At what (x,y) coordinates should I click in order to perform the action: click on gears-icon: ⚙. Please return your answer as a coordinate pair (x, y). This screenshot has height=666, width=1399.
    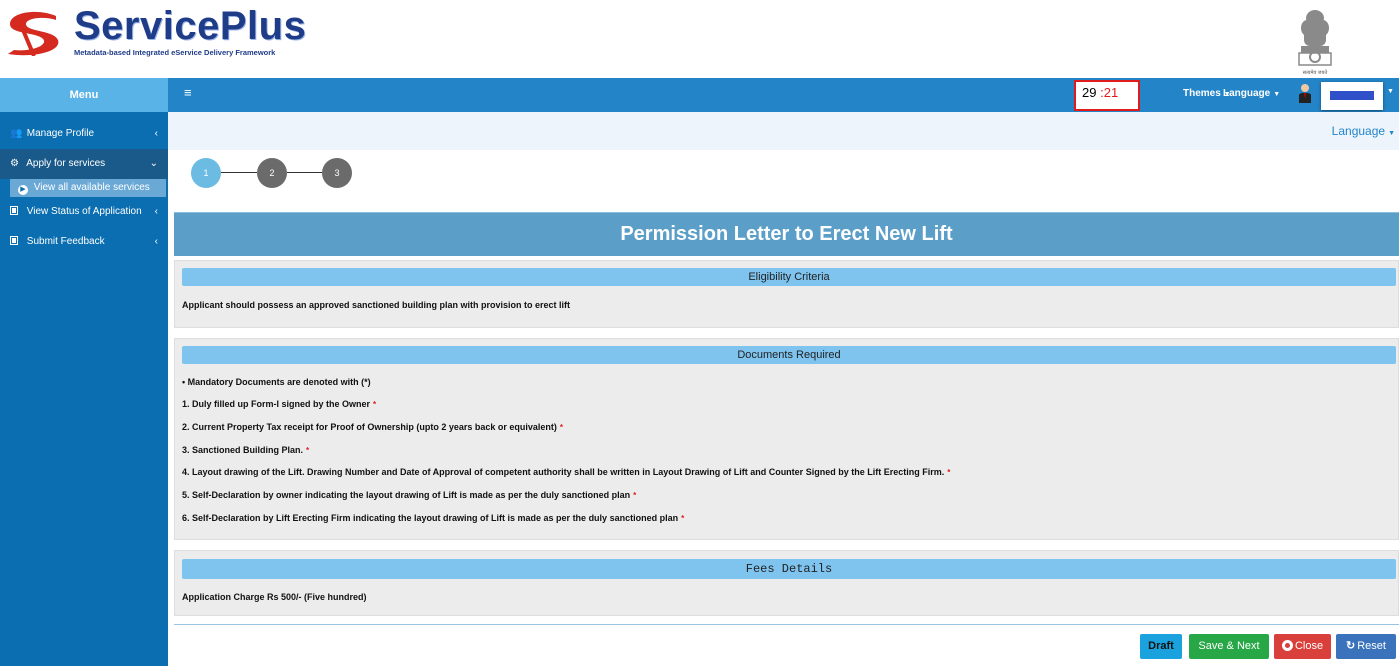
    Looking at the image, I should click on (14, 163).